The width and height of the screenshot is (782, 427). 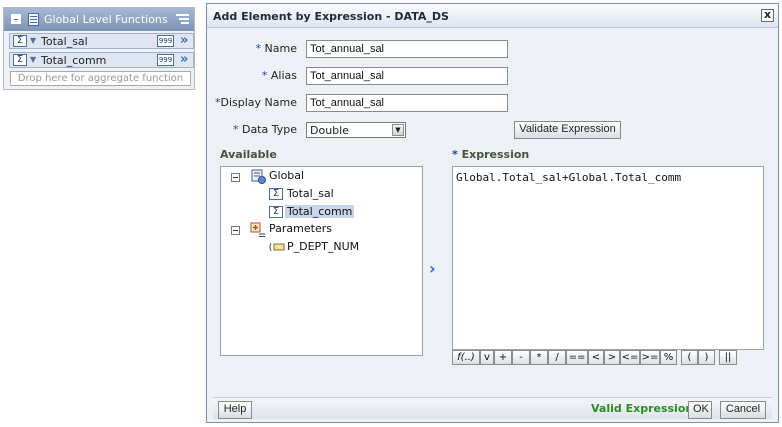 What do you see at coordinates (235, 230) in the screenshot?
I see `collapse-parameters-icon` at bounding box center [235, 230].